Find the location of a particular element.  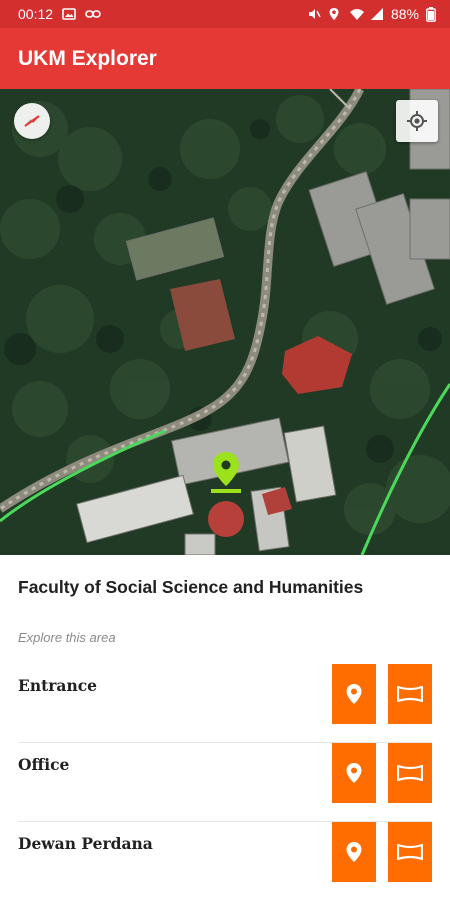

section-label: Explore this area is located at coordinates (67, 637).